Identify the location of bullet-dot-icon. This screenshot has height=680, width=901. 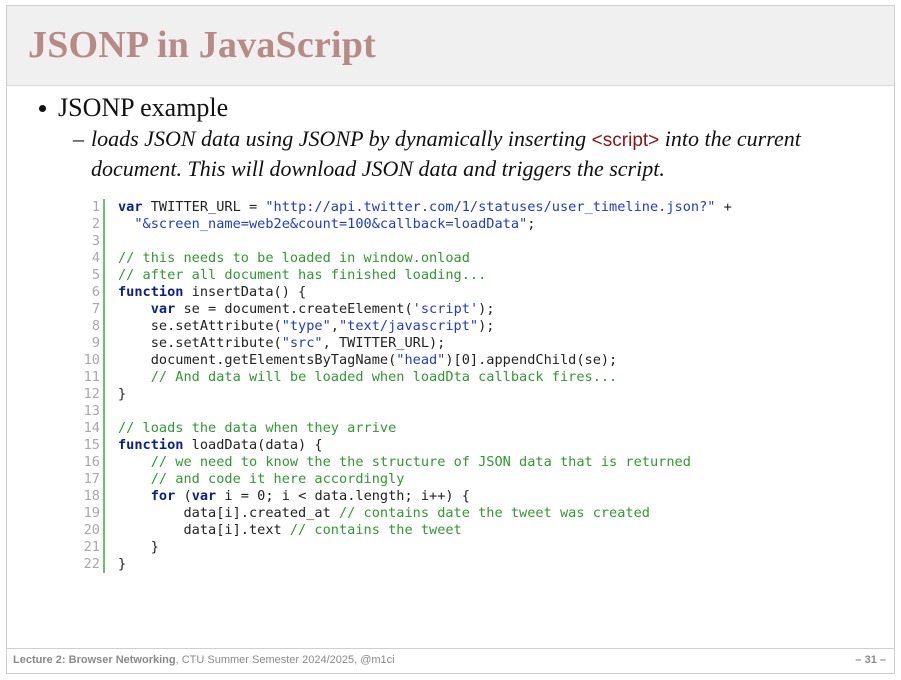
(42, 108).